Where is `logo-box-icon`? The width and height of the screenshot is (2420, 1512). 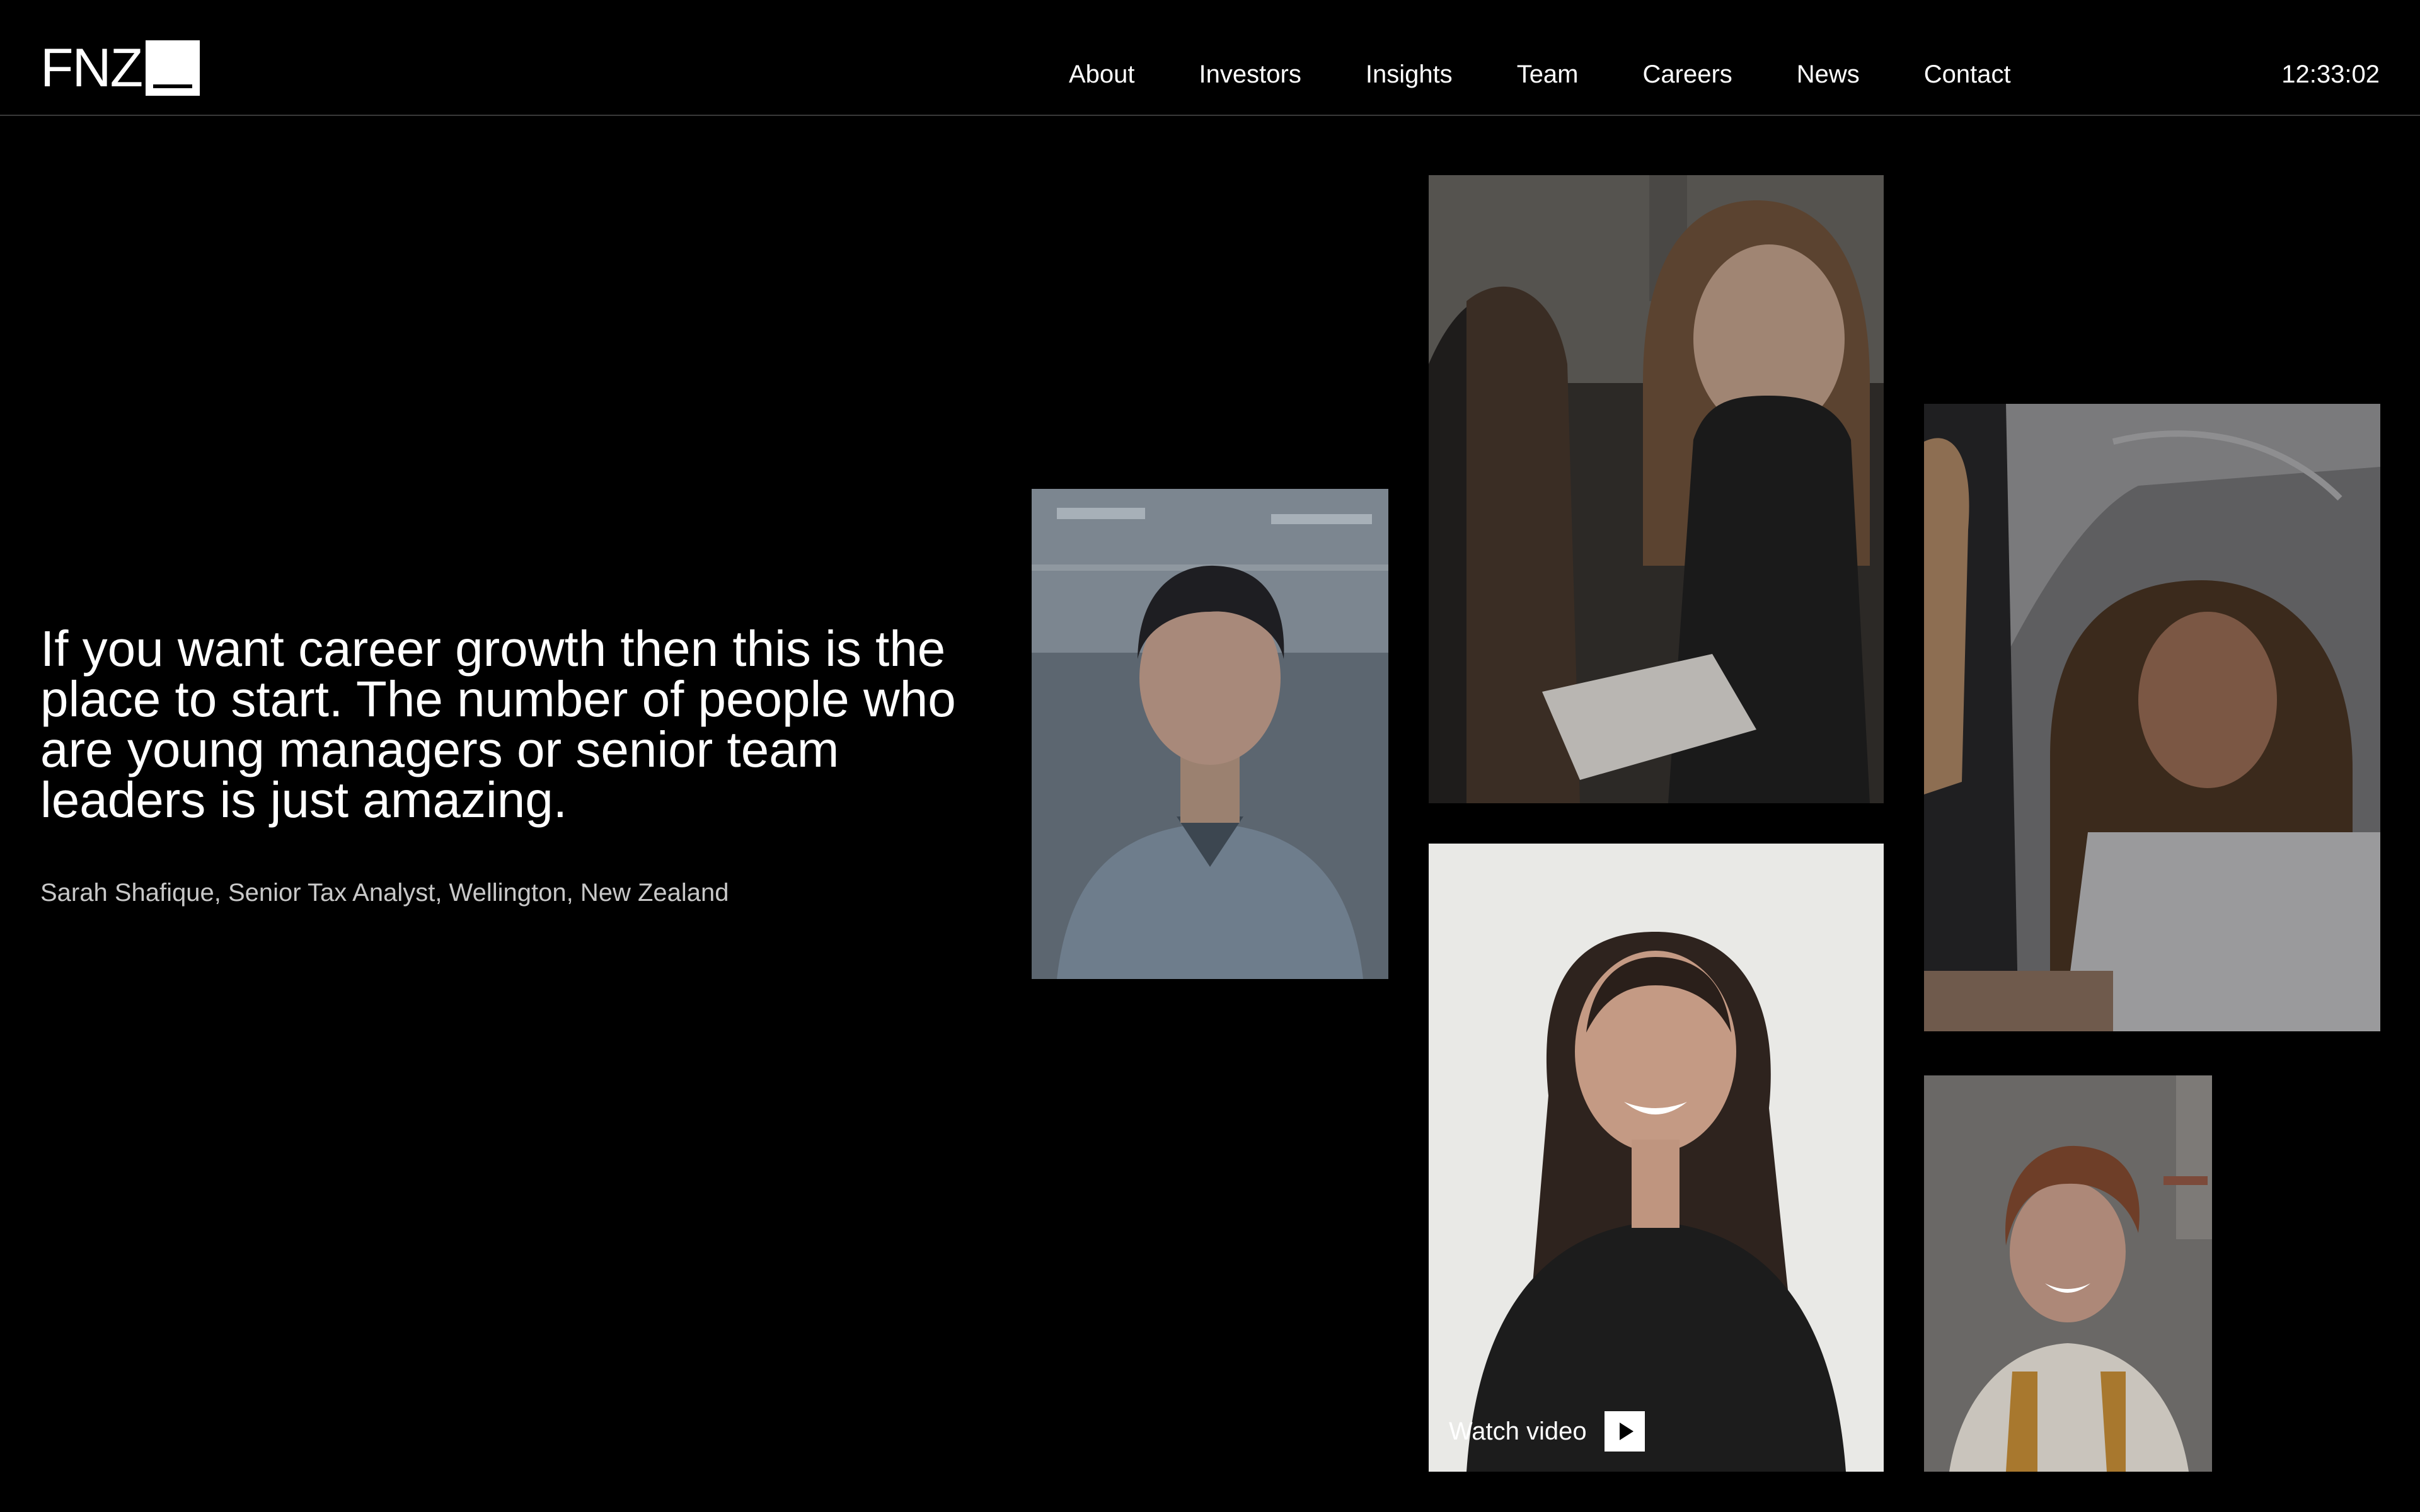 logo-box-icon is located at coordinates (173, 68).